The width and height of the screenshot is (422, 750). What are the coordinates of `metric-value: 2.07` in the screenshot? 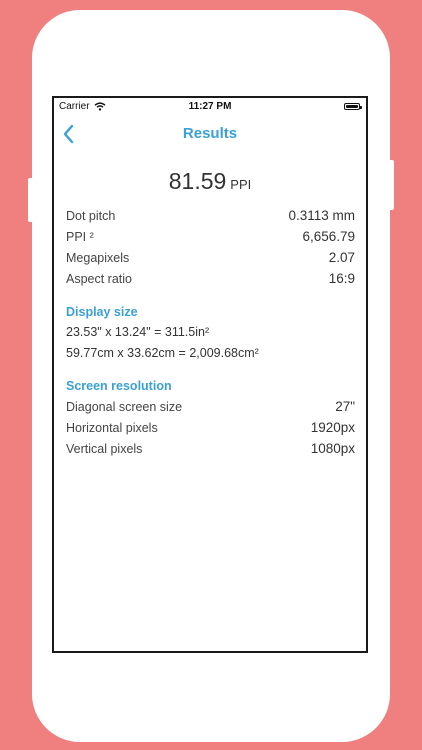 It's located at (341, 257).